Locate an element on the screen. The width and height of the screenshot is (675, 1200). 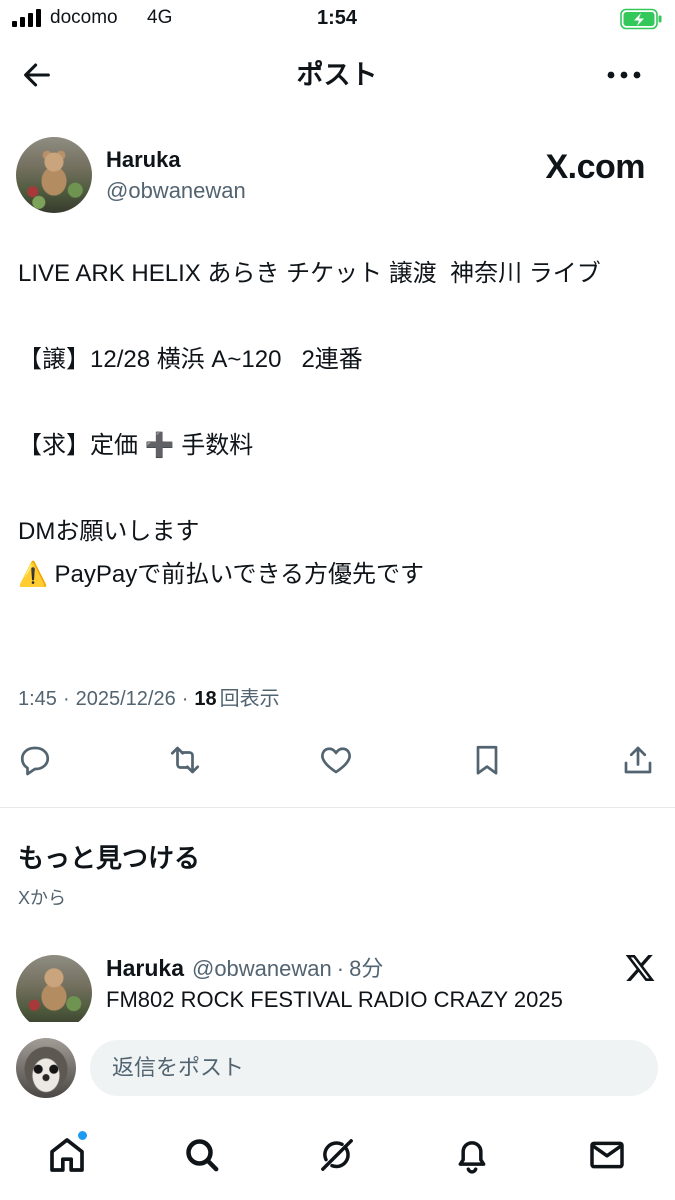
bottom-nav is located at coordinates (337, 1157).